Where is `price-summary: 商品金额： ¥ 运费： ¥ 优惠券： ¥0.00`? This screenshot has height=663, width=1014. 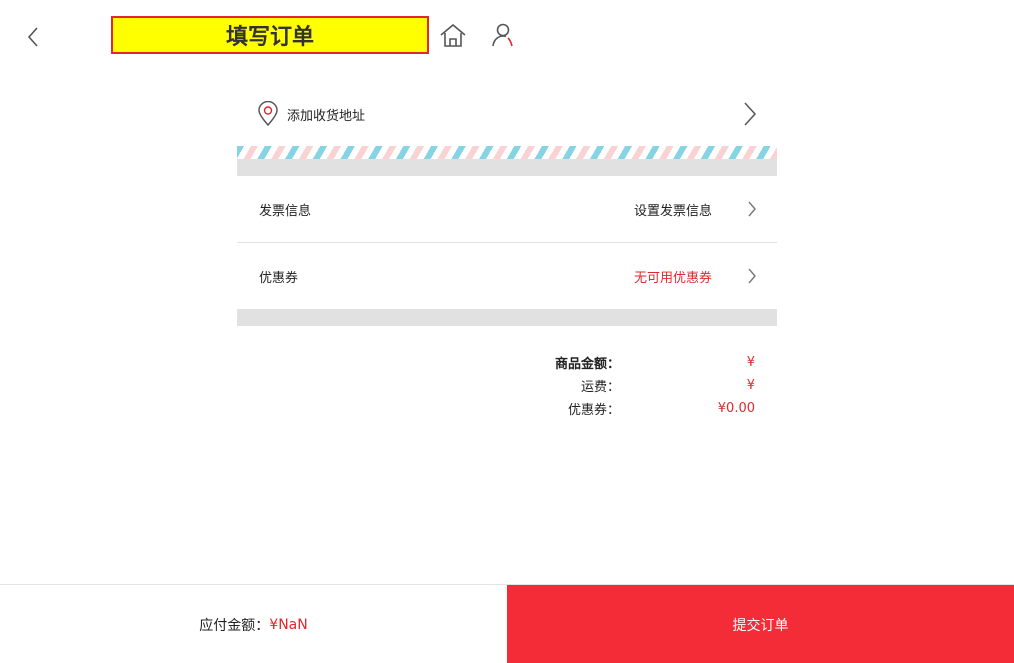 price-summary: 商品金额： ¥ 运费： ¥ 优惠券： ¥0.00 is located at coordinates (630, 385).